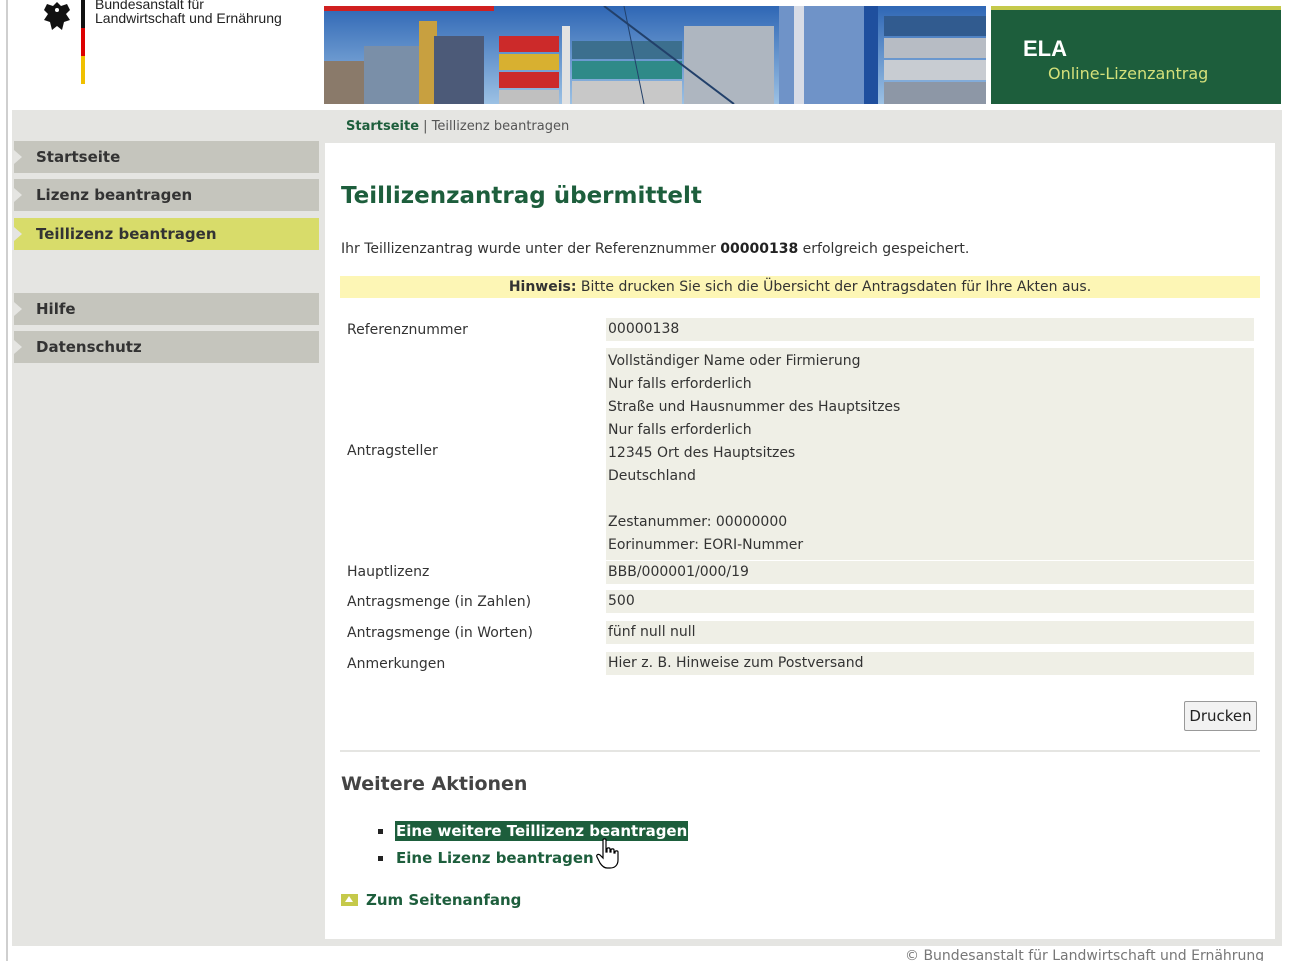 This screenshot has width=1290, height=961. I want to click on detail-value-line: Zestanummer: 00000000, so click(698, 522).